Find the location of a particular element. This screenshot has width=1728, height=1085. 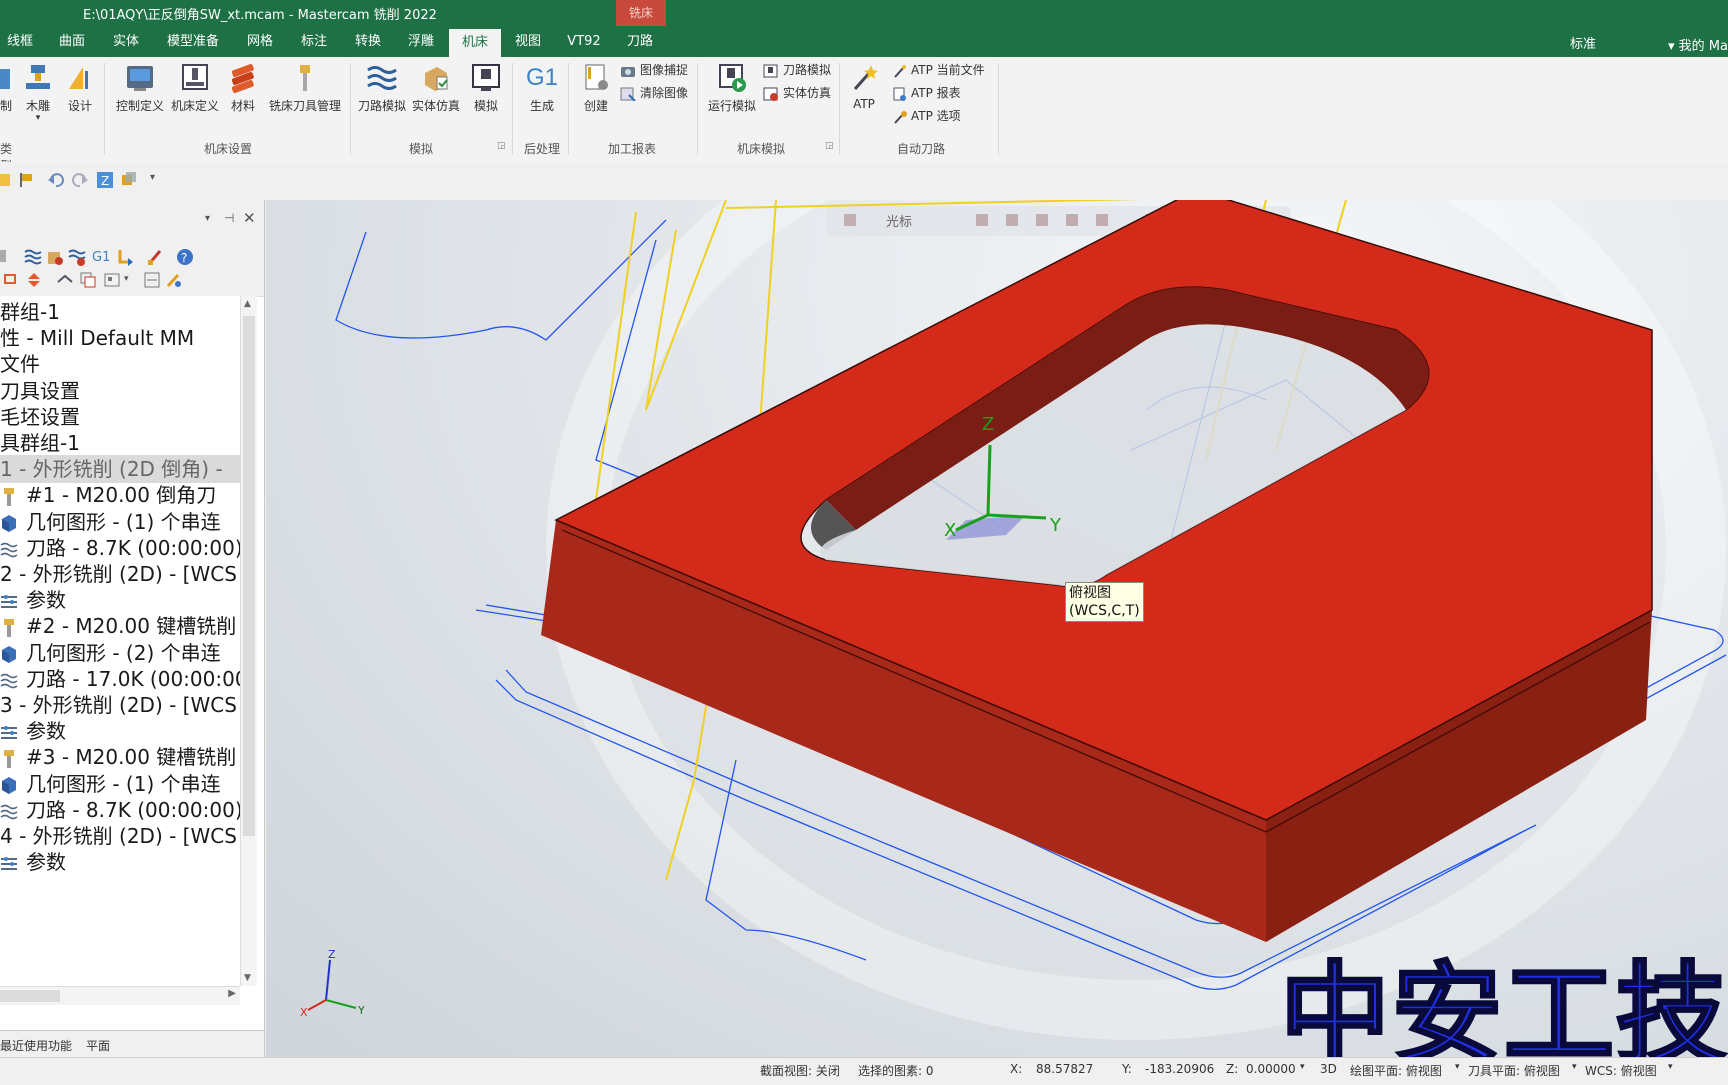

control-definition-button: 控制定义 is located at coordinates (140, 88).